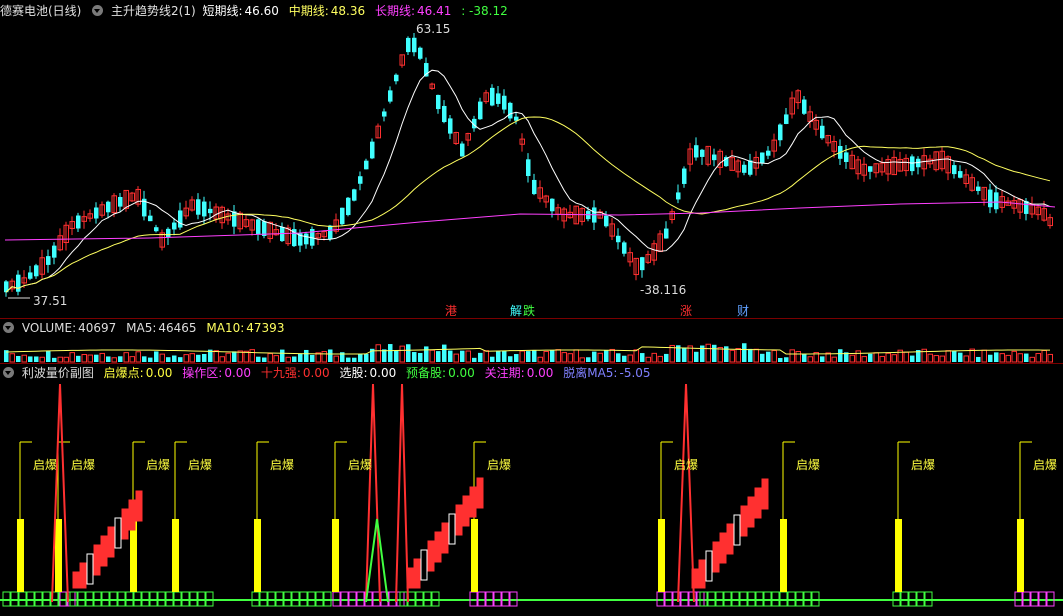 This screenshot has height=616, width=1063. I want to click on volume-pane: VOLUME: 40697 MA5: 46465 MA10: 47393, so click(531, 341).